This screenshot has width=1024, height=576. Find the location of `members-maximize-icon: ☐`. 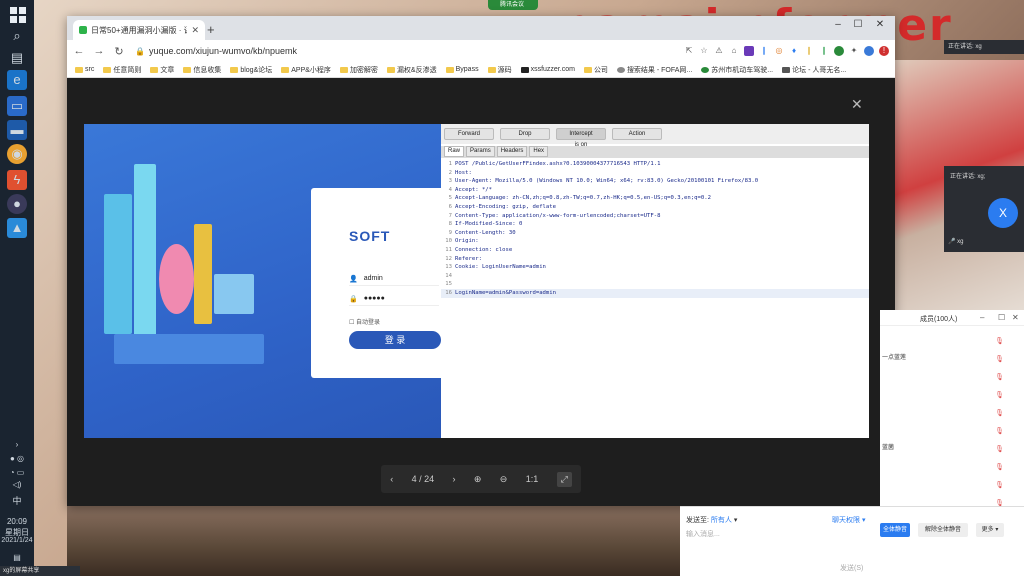

members-maximize-icon: ☐ is located at coordinates (1001, 317).